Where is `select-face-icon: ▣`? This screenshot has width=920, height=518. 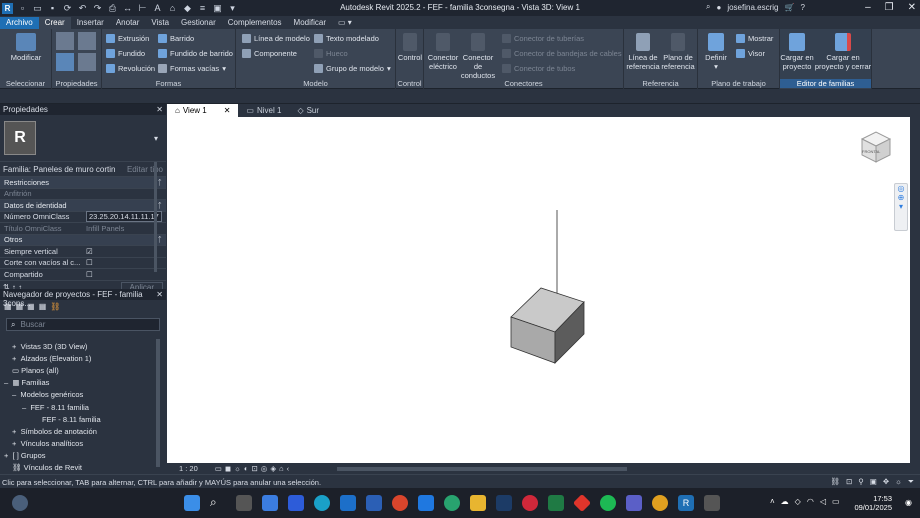 select-face-icon: ▣ is located at coordinates (873, 482).